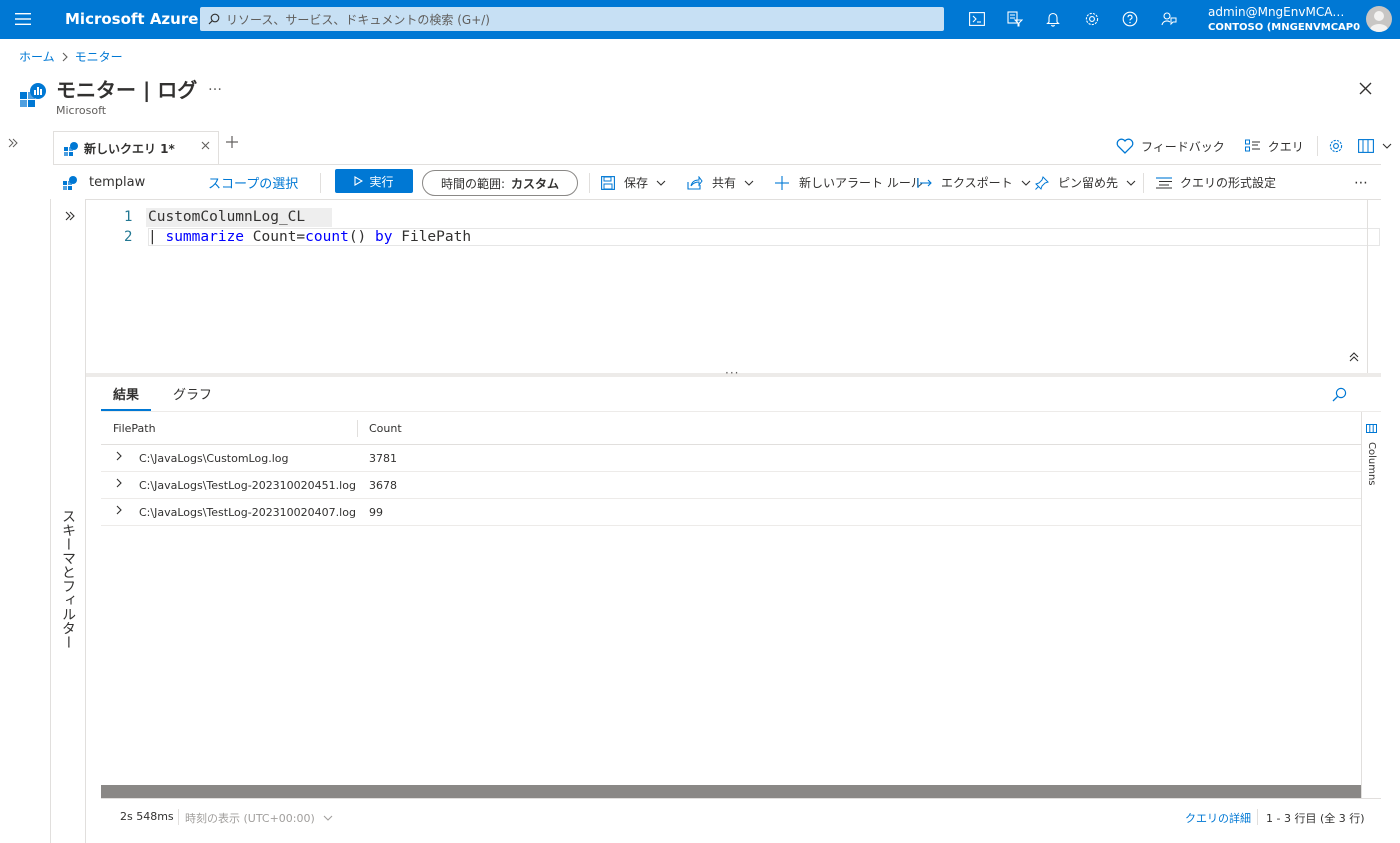  I want to click on column-header-count: Count, so click(385, 428).